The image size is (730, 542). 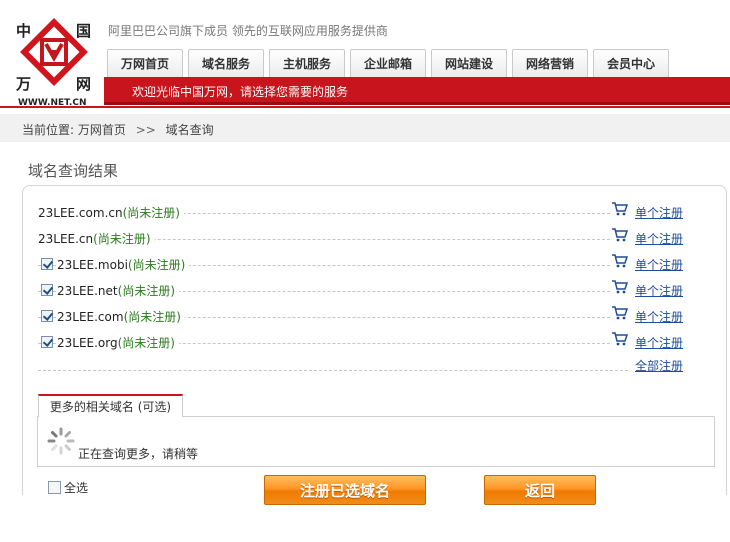 I want to click on result-domain: 23LEE.cn(尚未注册), so click(x=96, y=238).